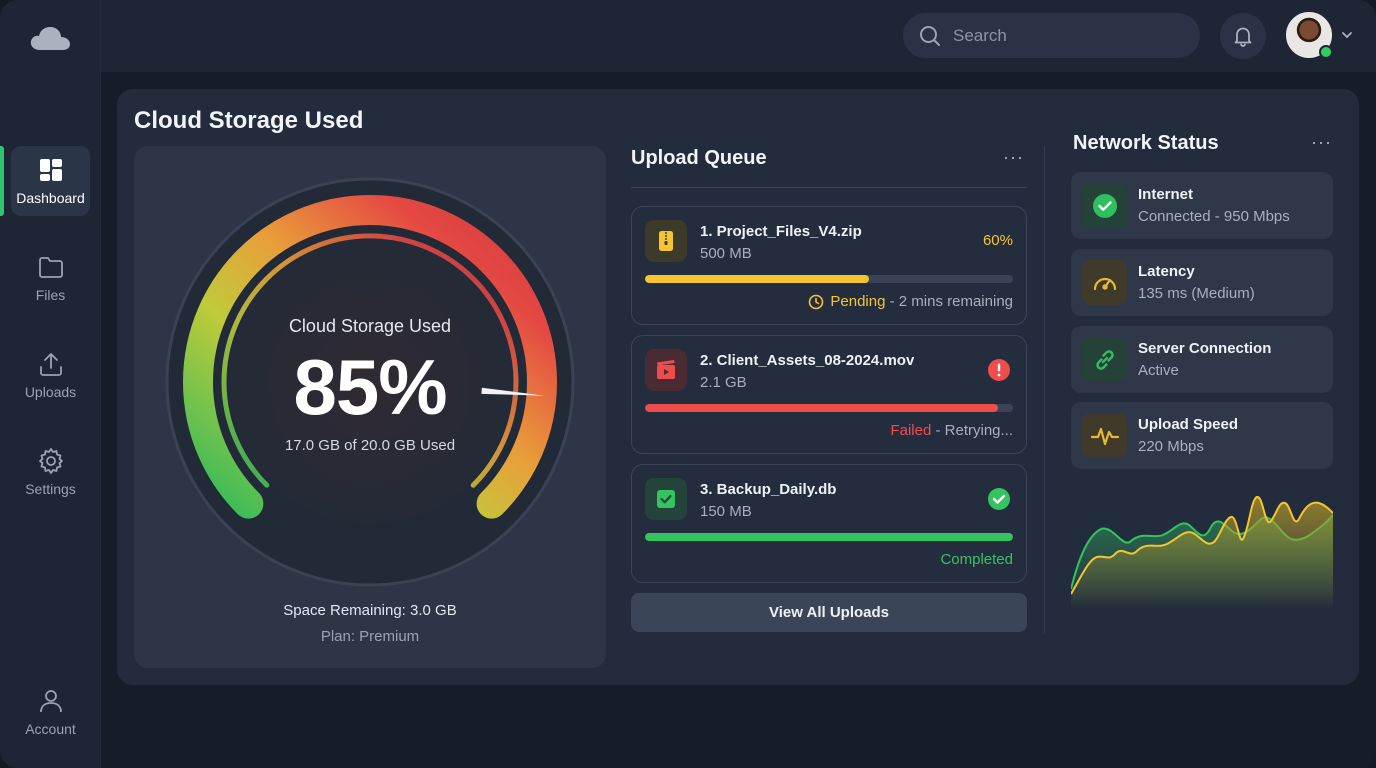  I want to click on sidebar-item-dashboard: Dashboard, so click(50, 181).